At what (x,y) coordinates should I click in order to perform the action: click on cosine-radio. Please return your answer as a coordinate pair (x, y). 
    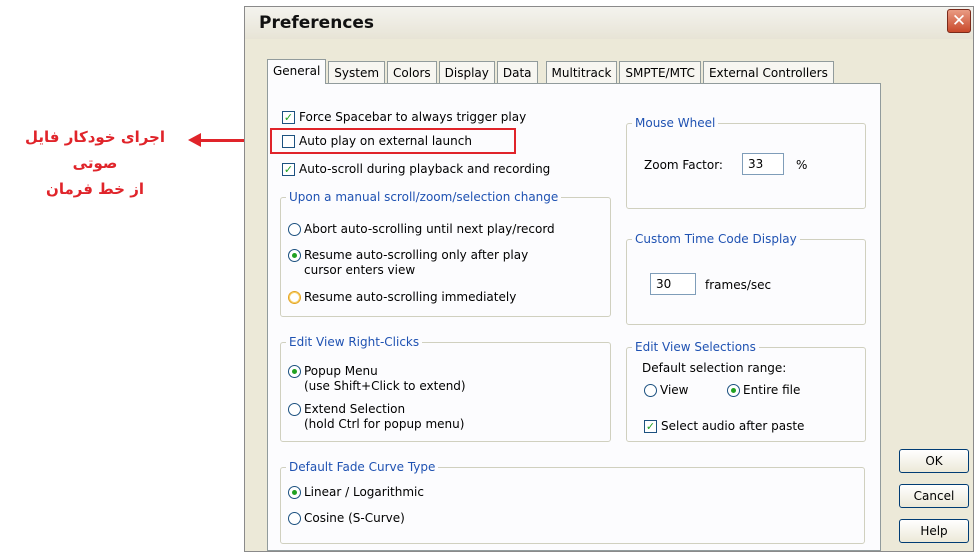
    Looking at the image, I should click on (294, 518).